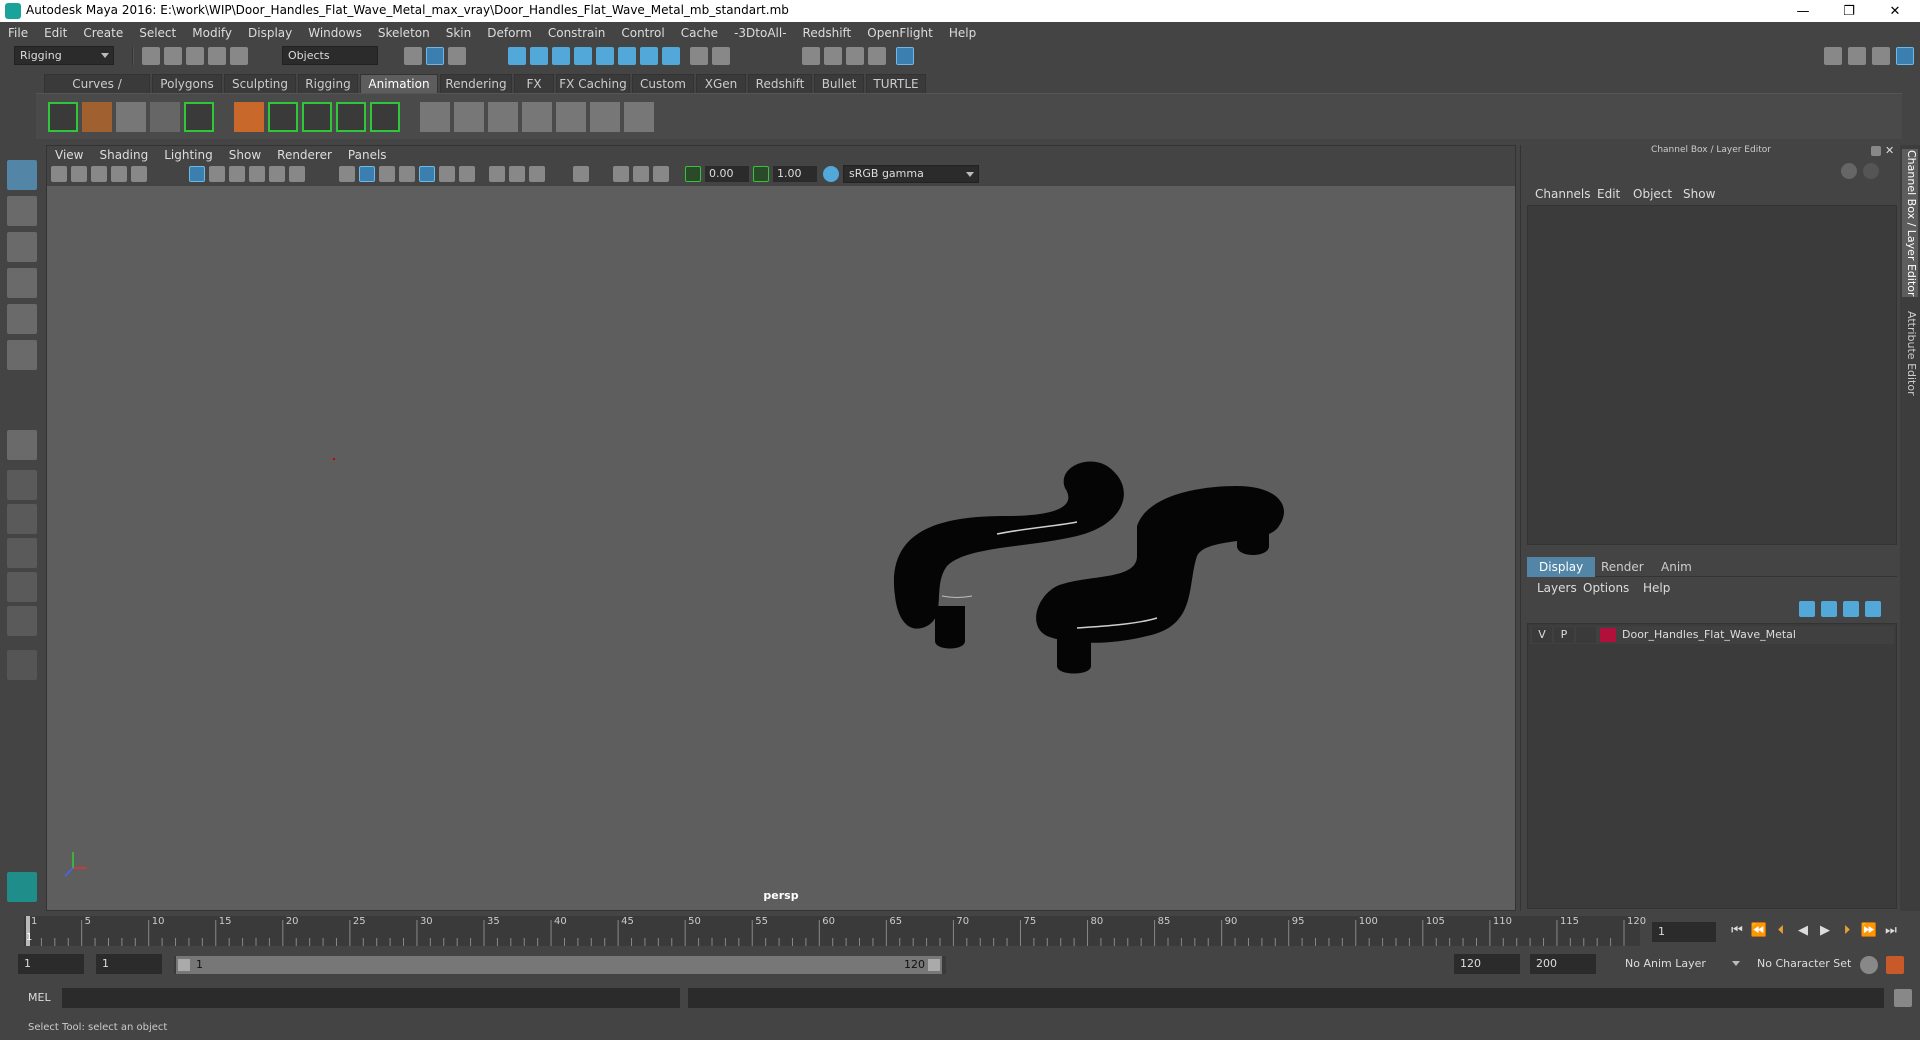  Describe the element at coordinates (1910, 353) in the screenshot. I see `side-tab-attribute-editor: Attribute Editor` at that location.